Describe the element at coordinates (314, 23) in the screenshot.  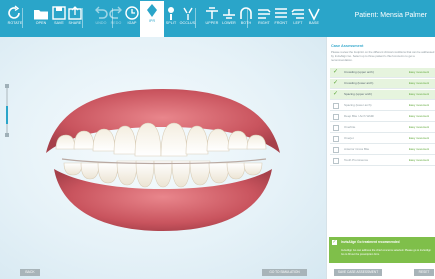
I see `toolbar-button-label: BASE` at that location.